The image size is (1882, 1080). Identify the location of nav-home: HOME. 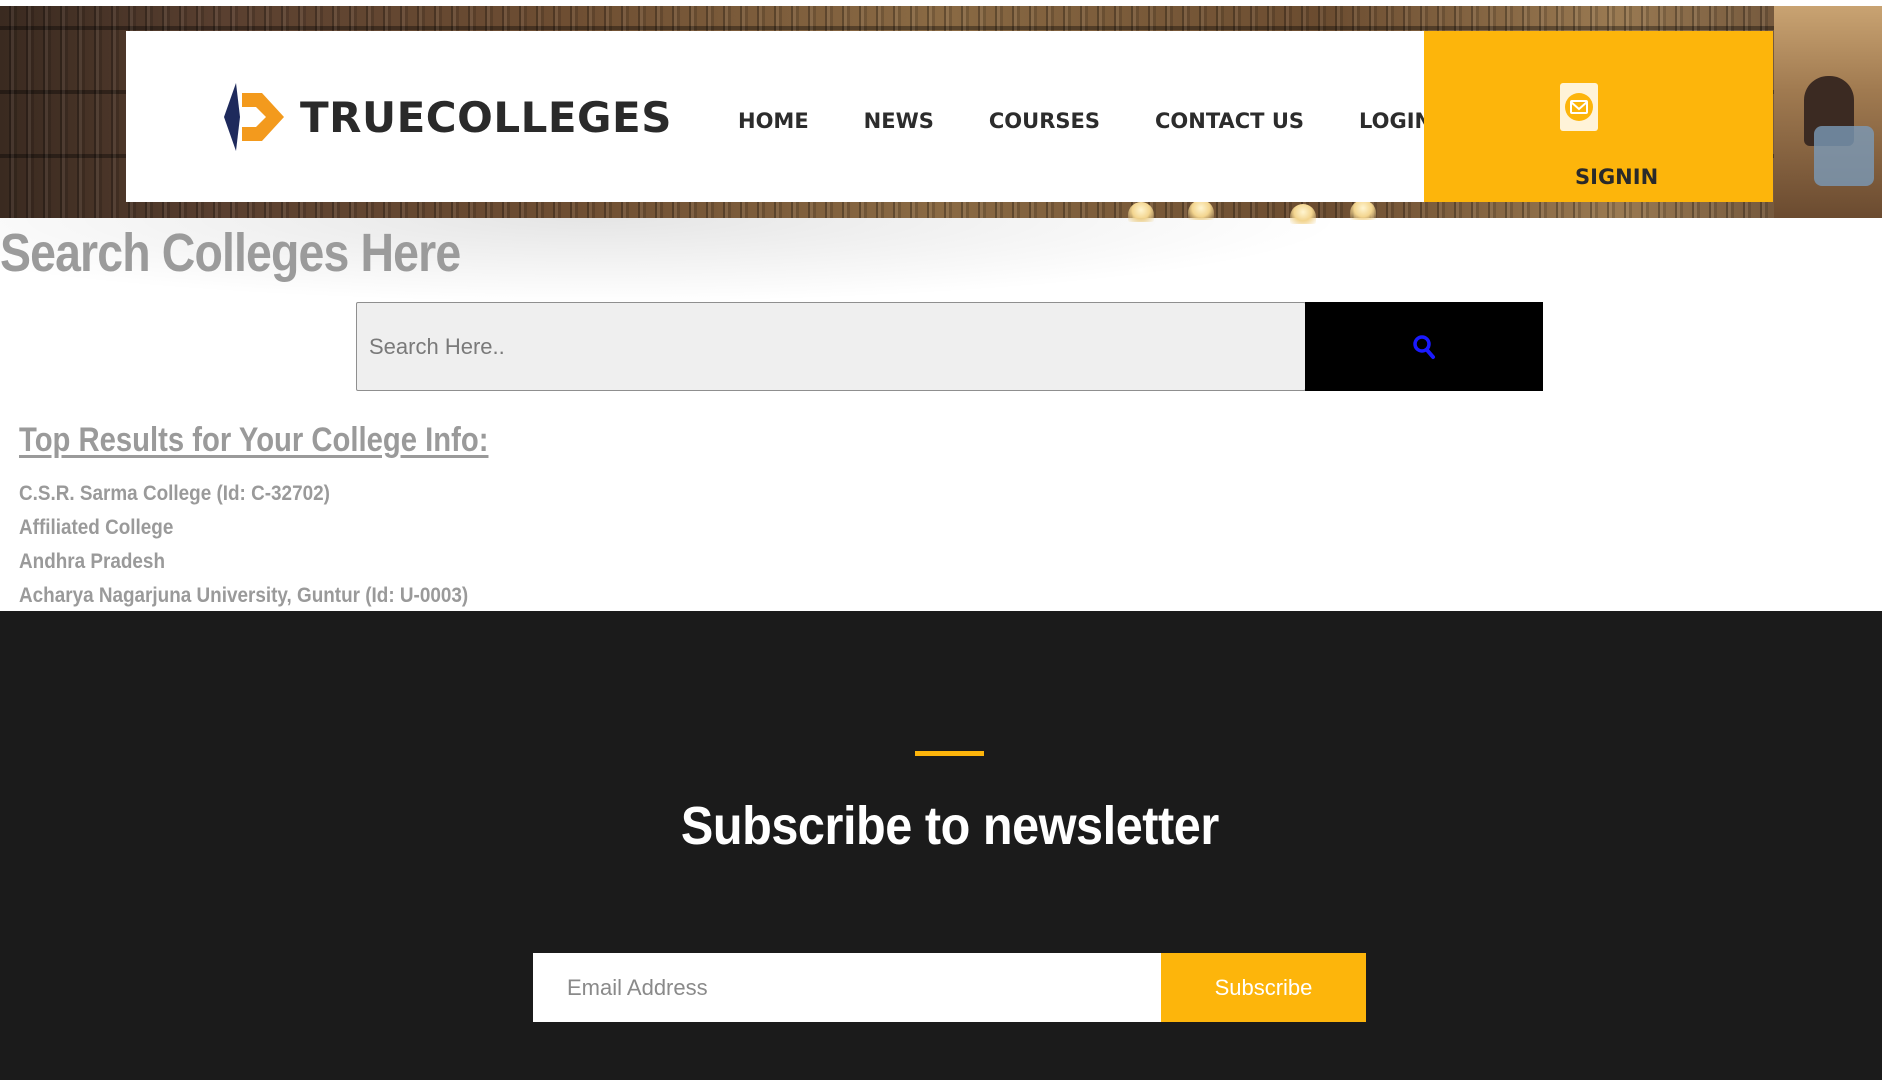
(773, 121).